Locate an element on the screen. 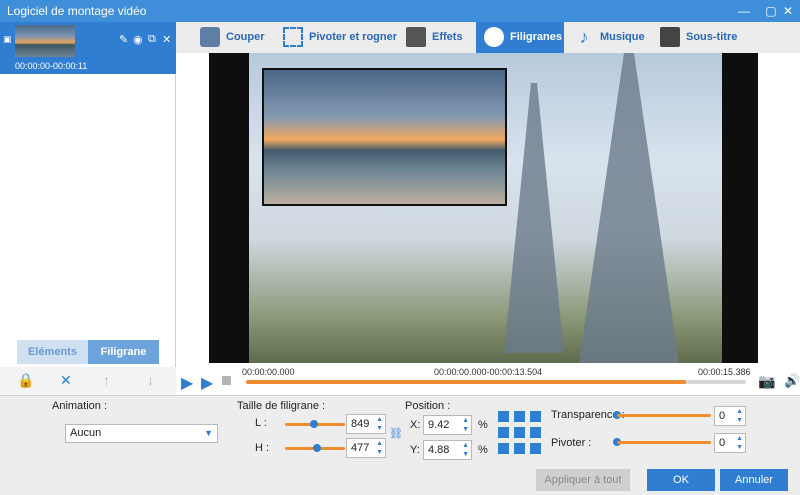  x-percent: % is located at coordinates (483, 425).